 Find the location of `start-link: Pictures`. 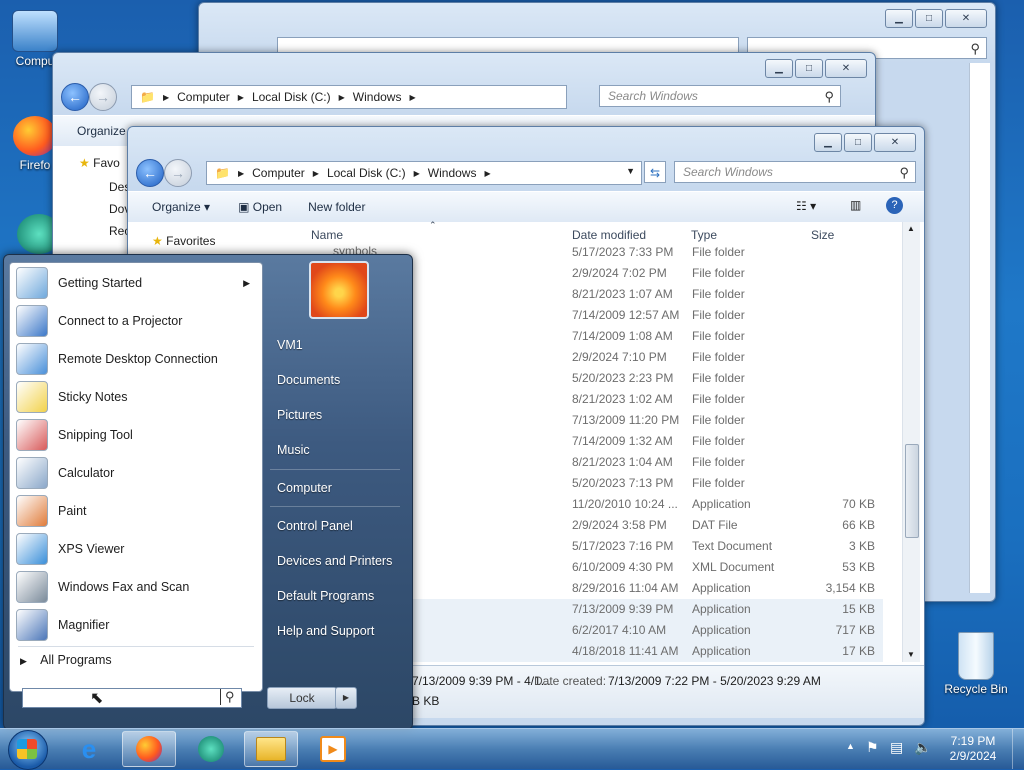

start-link: Pictures is located at coordinates (299, 415).